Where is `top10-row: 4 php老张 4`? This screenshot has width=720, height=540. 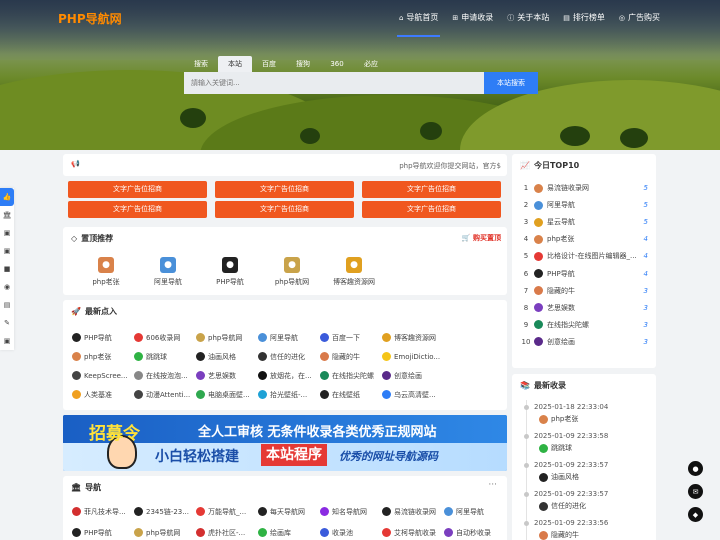 top10-row: 4 php老张 4 is located at coordinates (584, 239).